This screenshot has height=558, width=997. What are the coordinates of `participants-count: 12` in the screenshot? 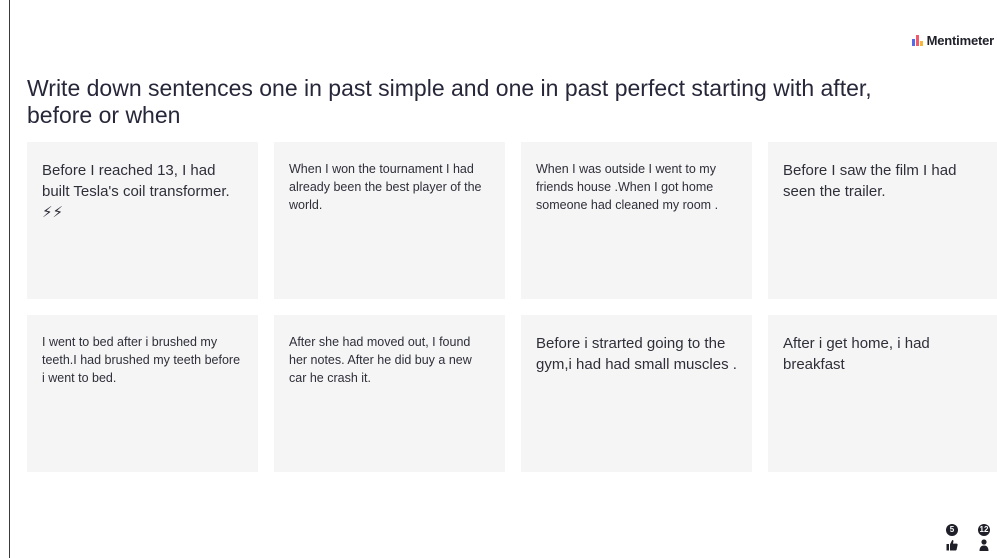 It's located at (984, 530).